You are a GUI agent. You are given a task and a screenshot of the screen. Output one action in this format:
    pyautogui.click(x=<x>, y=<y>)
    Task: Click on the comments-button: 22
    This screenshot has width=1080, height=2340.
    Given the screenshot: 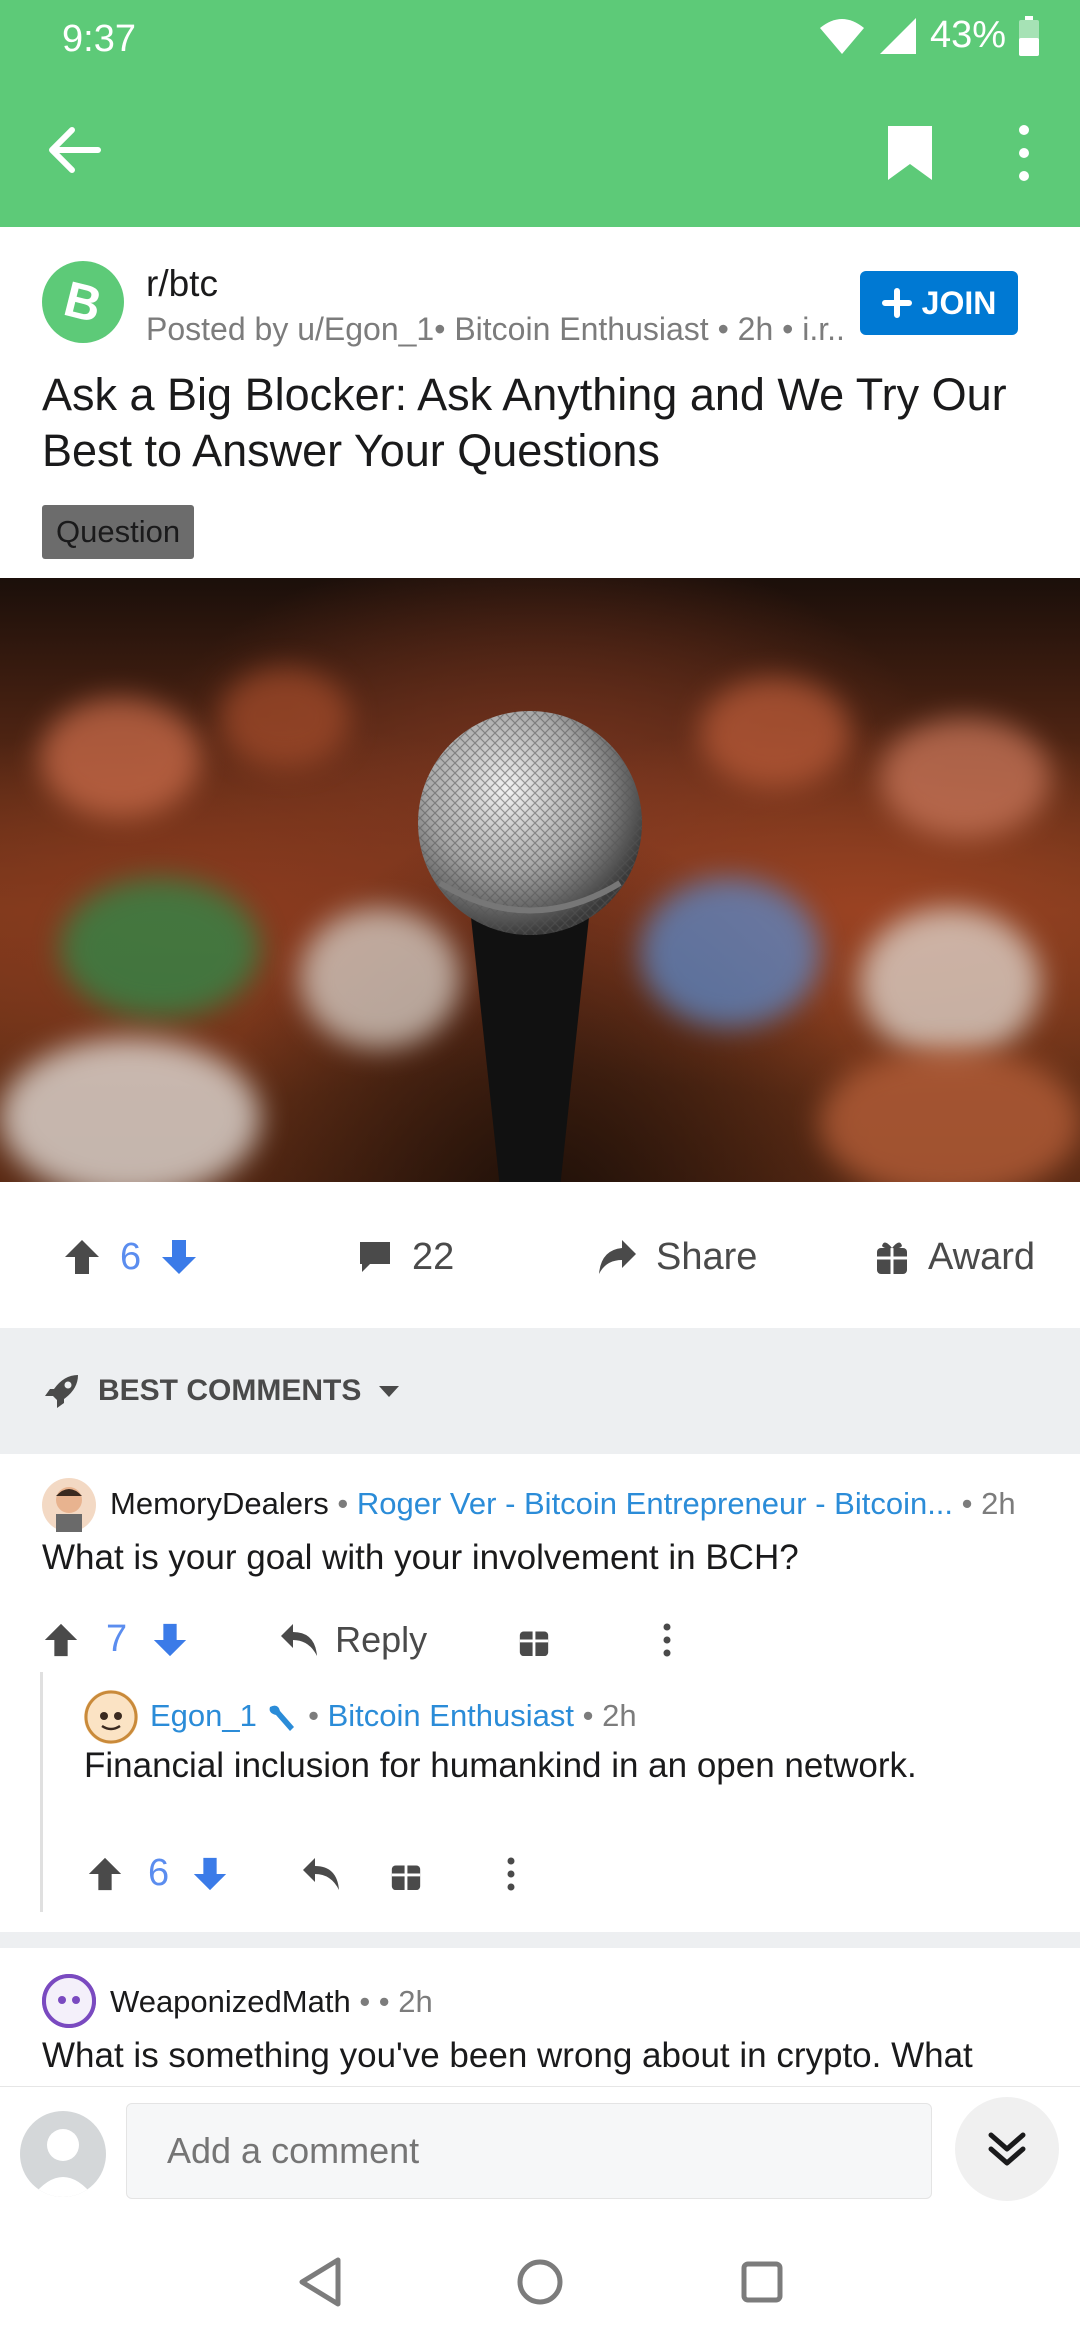 What is the action you would take?
    pyautogui.click(x=405, y=1257)
    